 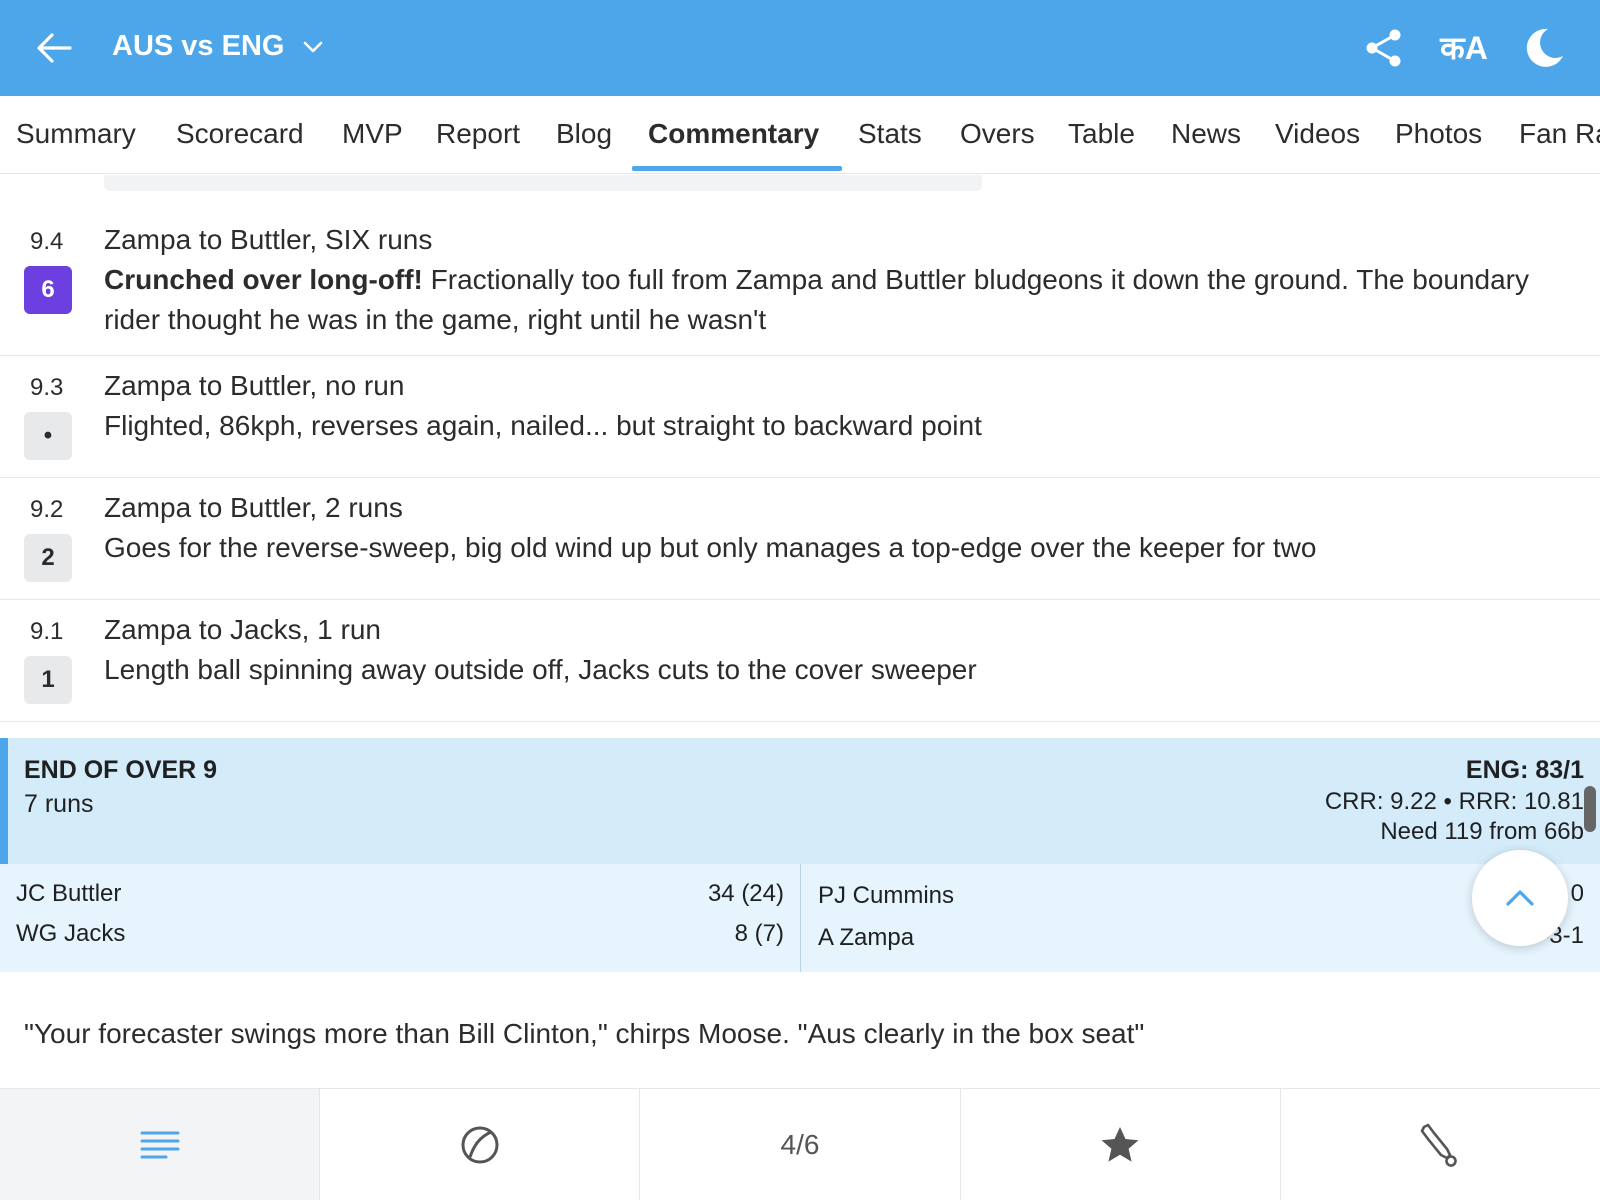 What do you see at coordinates (584, 134) in the screenshot?
I see `tab-blog: Blog` at bounding box center [584, 134].